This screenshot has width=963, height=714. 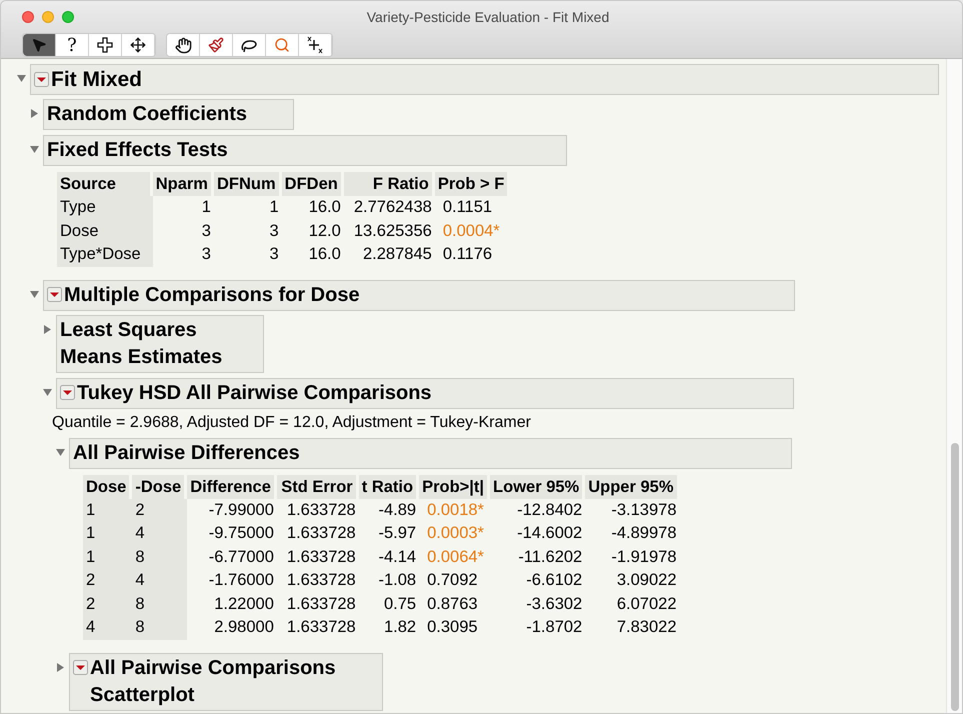 What do you see at coordinates (397, 533) in the screenshot?
I see `table-cell-text: -5.97` at bounding box center [397, 533].